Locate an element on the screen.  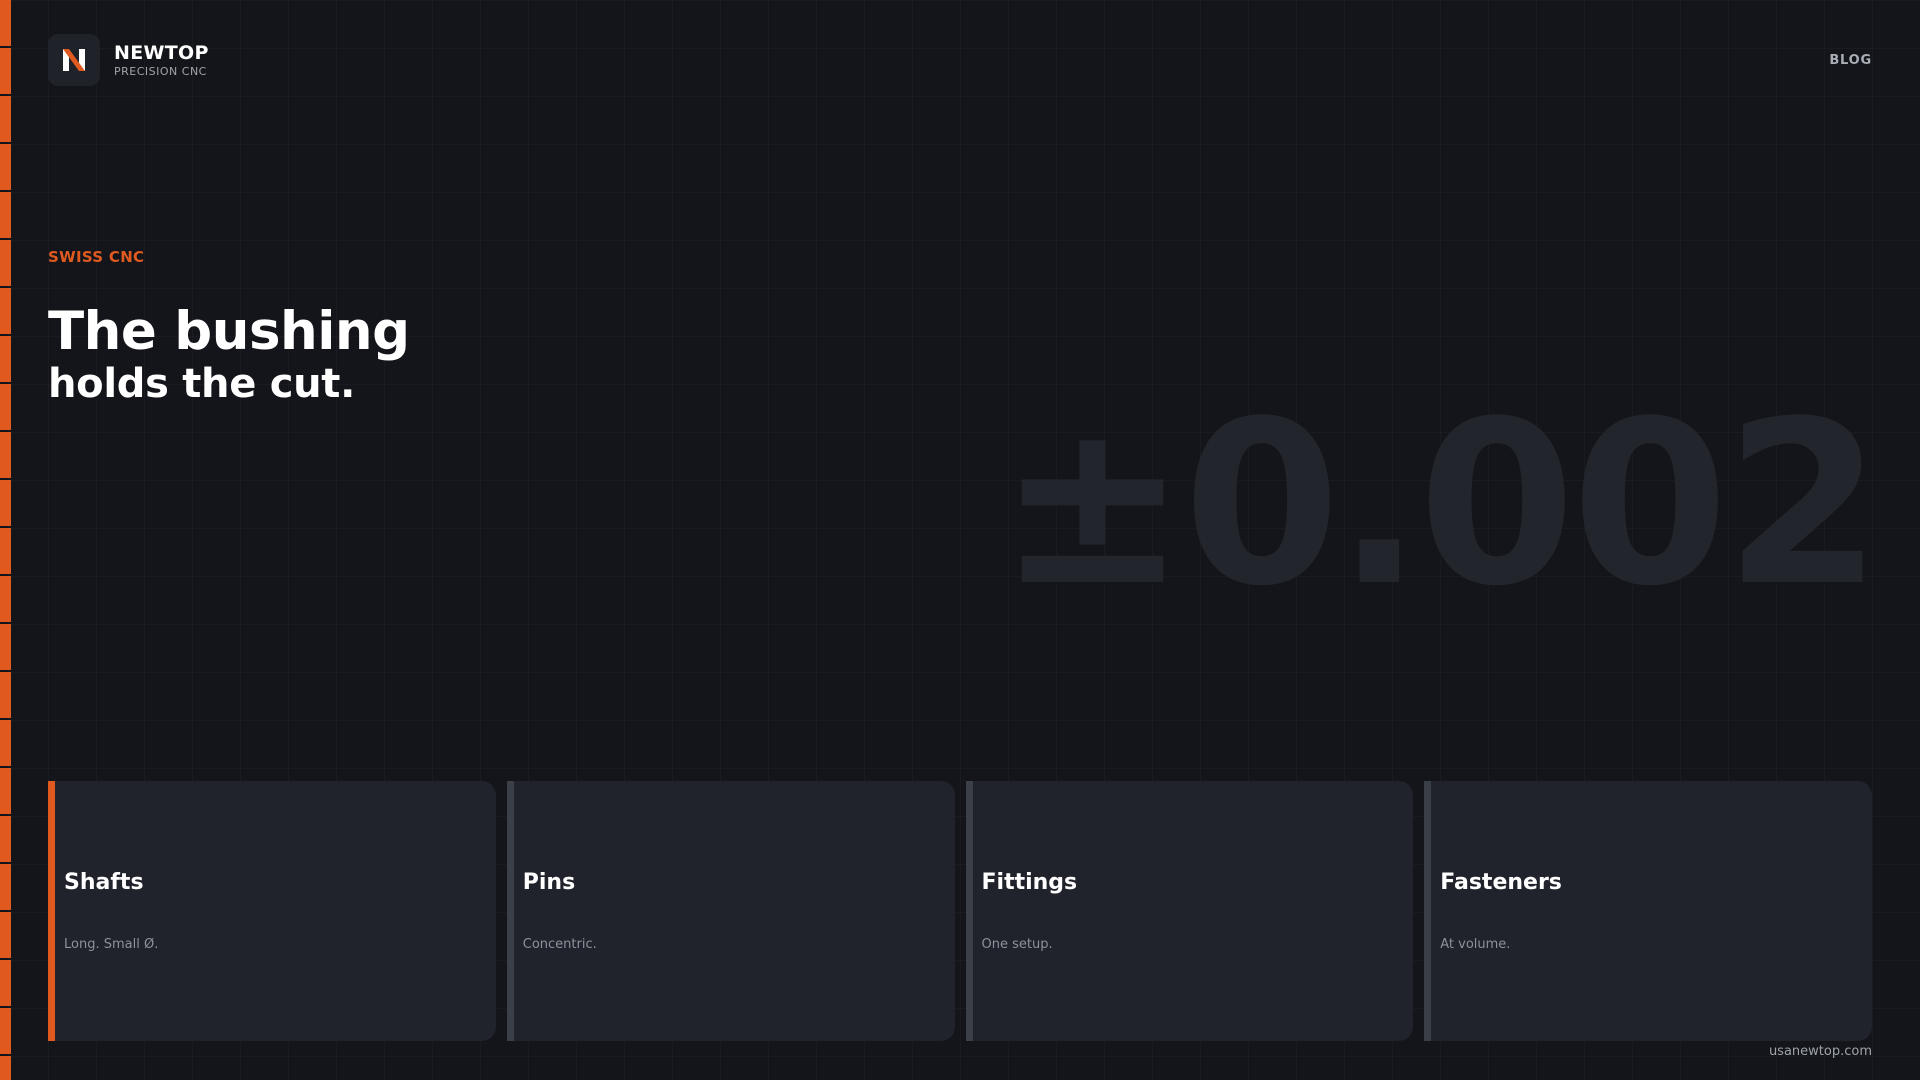
hero-headline: The bushing holds the cut. is located at coordinates (229, 352).